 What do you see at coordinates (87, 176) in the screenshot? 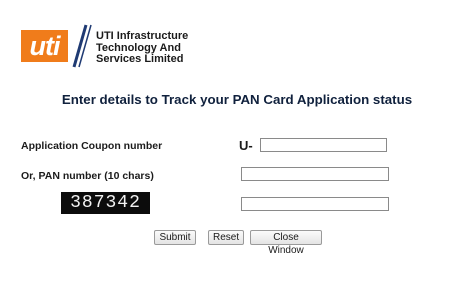
I see `pan-label: Or, PAN number (10 chars)` at bounding box center [87, 176].